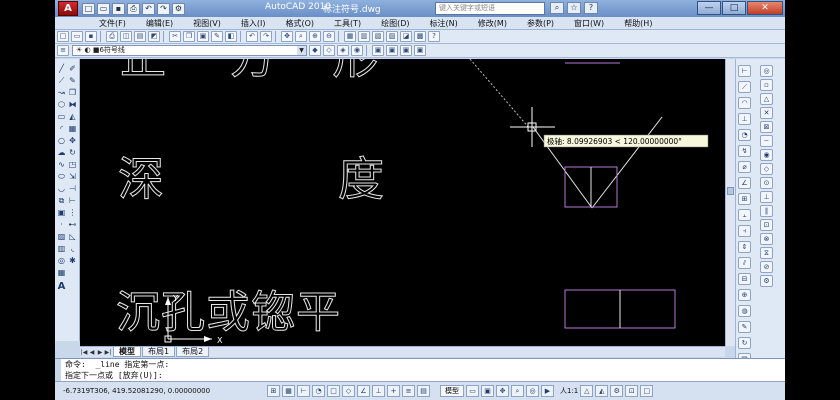 This screenshot has width=840, height=400. I want to click on workspace-4-icon: ▣, so click(420, 50).